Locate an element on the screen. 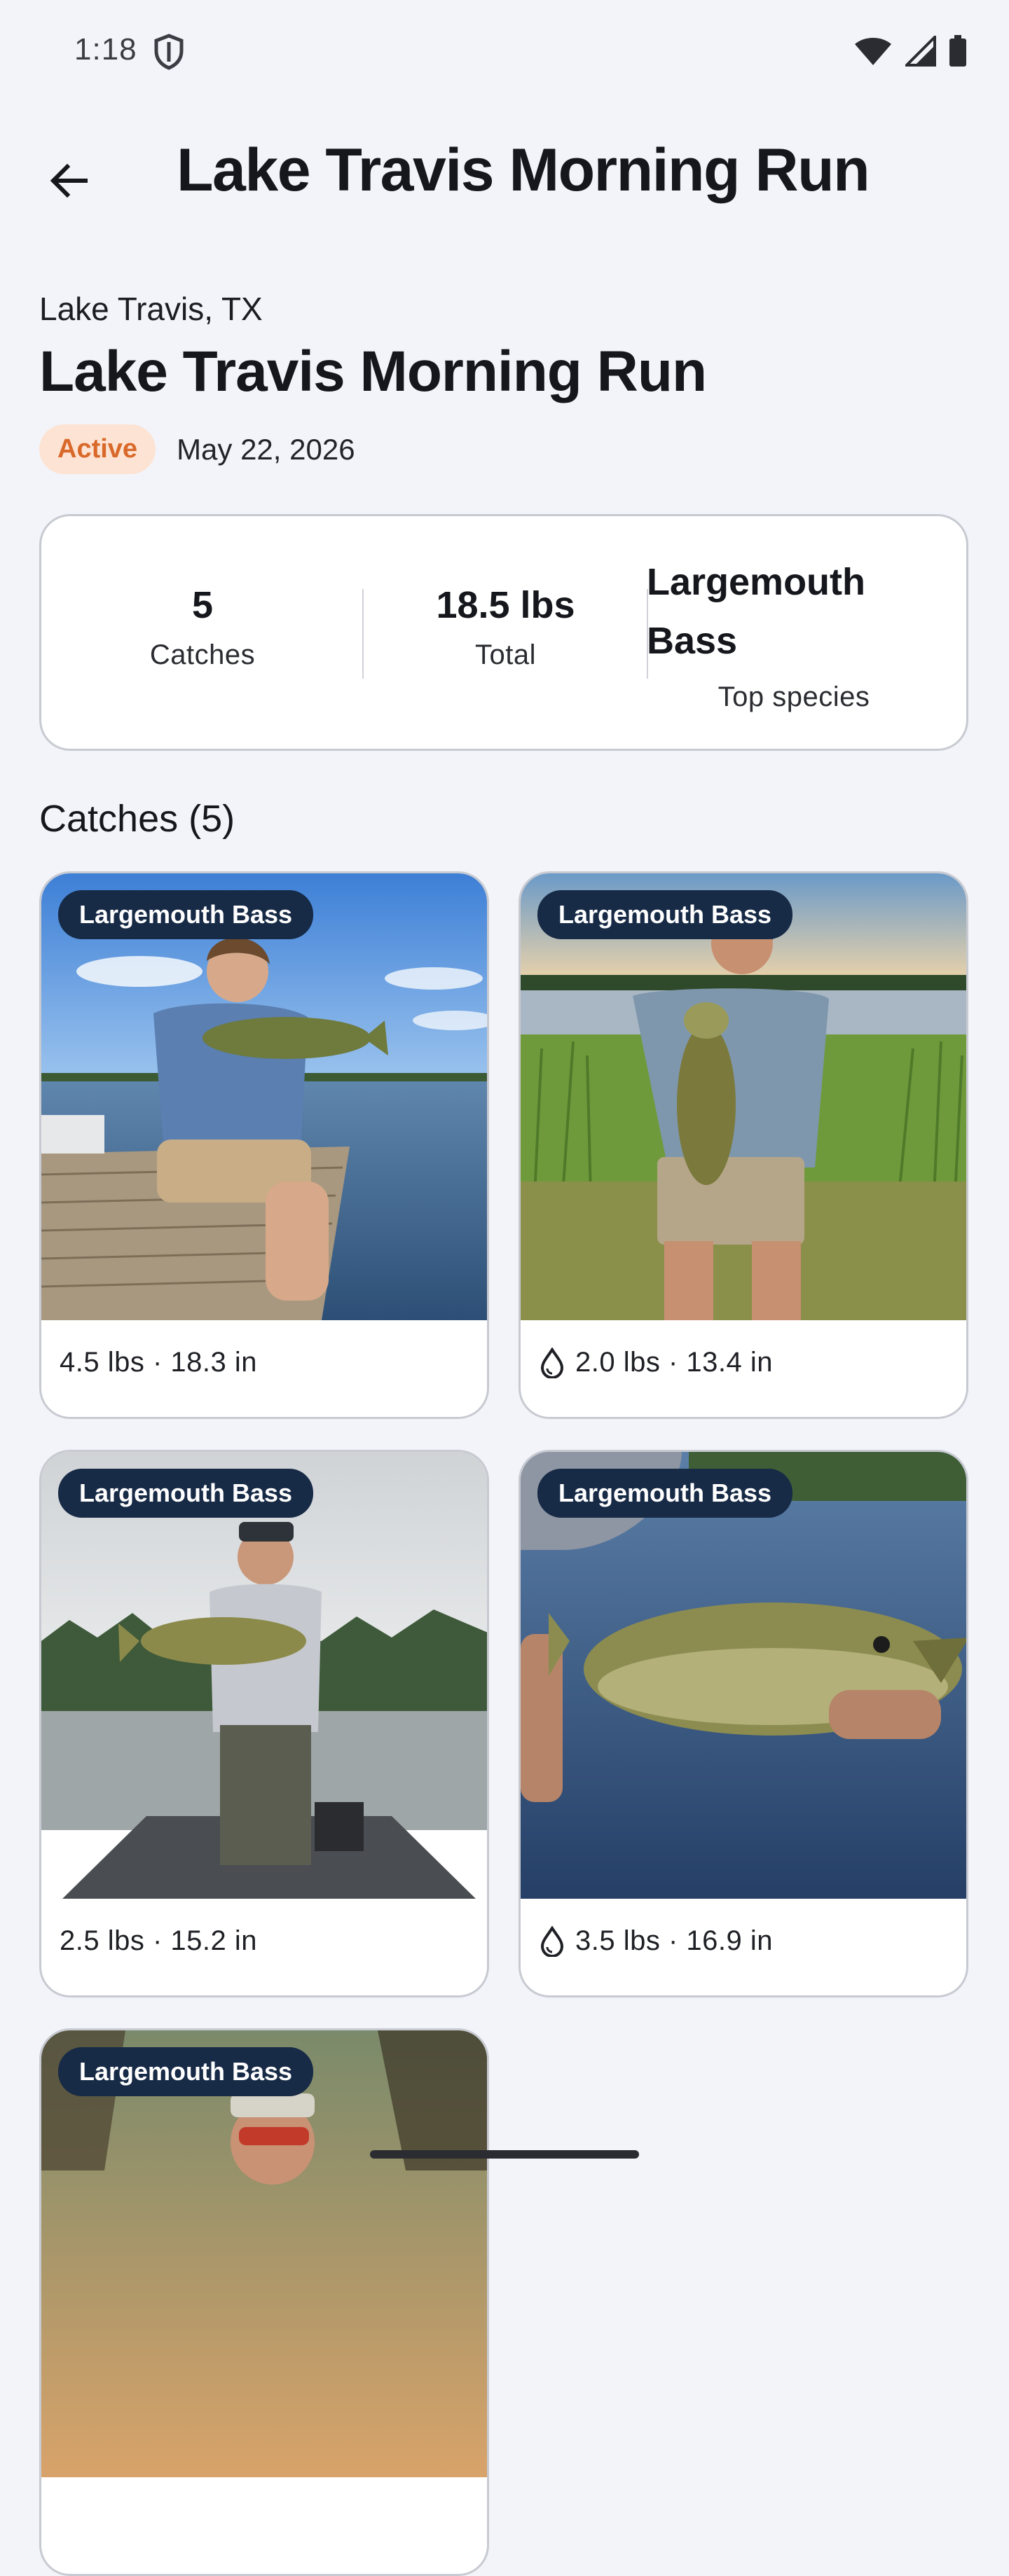  stat-total-weight: 18.5 lbs Total is located at coordinates (505, 627).